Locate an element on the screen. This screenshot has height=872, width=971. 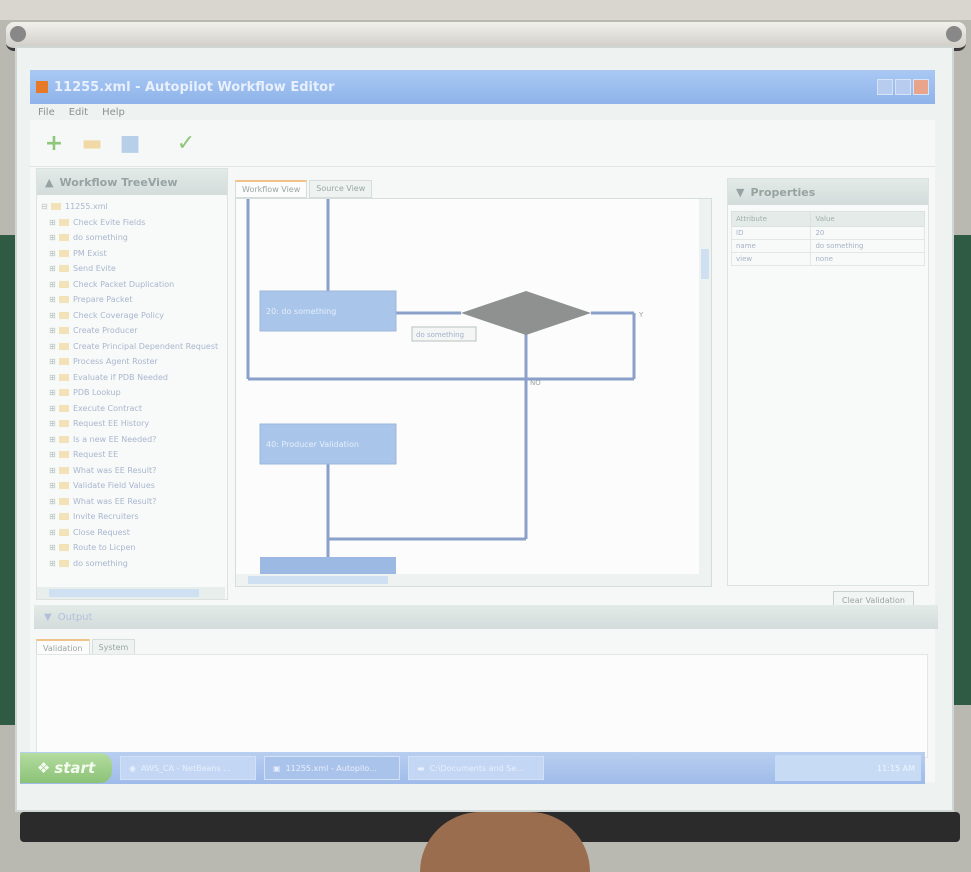
tree-item: ⊞ Evaluate if PDB Needed is located at coordinates (132, 378).